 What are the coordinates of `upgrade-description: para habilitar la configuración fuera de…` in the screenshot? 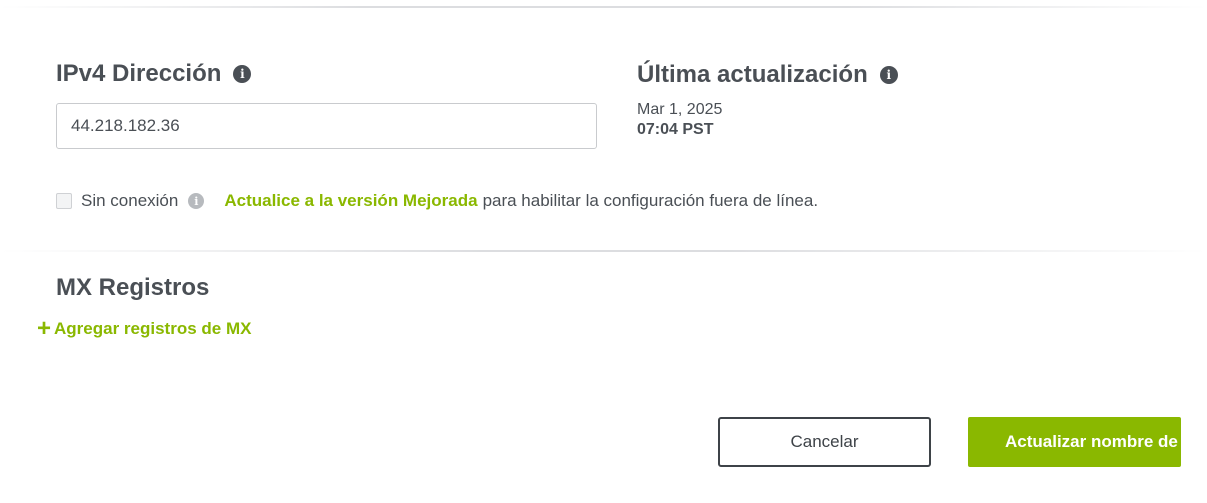 It's located at (650, 200).